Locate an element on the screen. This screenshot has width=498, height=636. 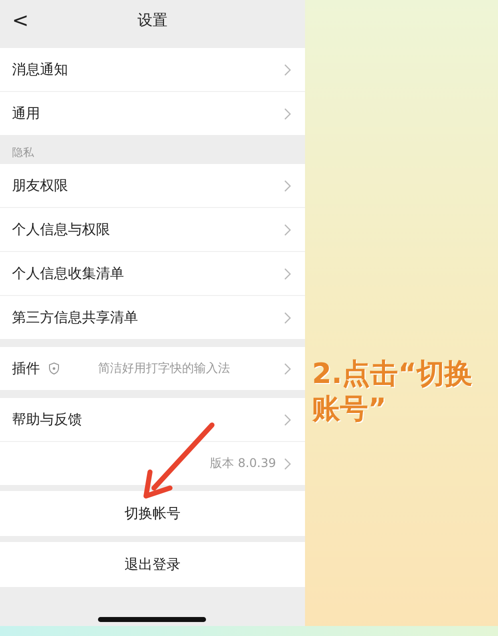
annotation-text: 2.点击“切换账号” is located at coordinates (393, 391).